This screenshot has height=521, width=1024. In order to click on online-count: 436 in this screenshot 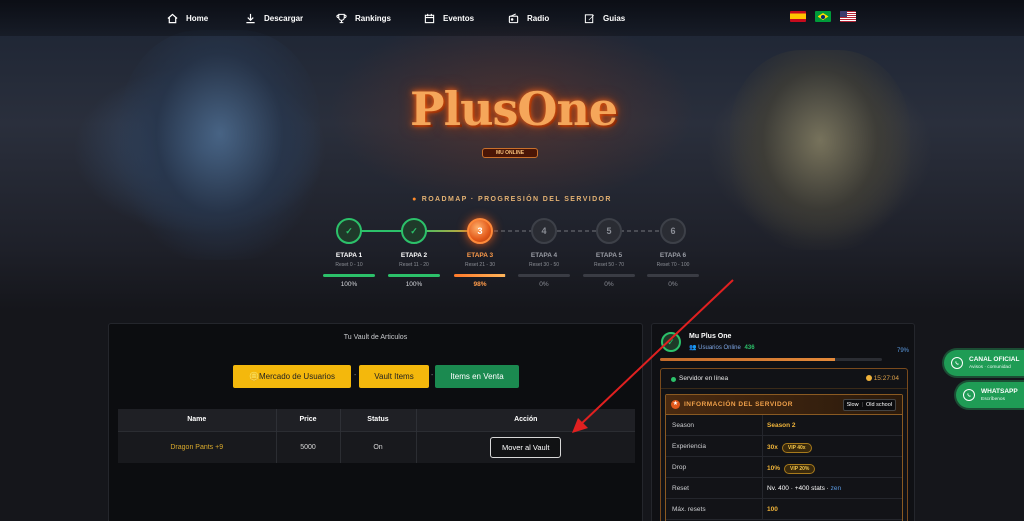, I will do `click(749, 348)`.